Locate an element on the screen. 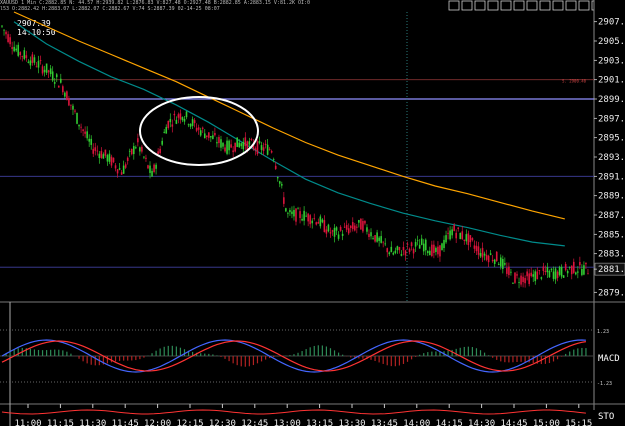 The width and height of the screenshot is (625, 426). macd-signal-line is located at coordinates (294, 356).